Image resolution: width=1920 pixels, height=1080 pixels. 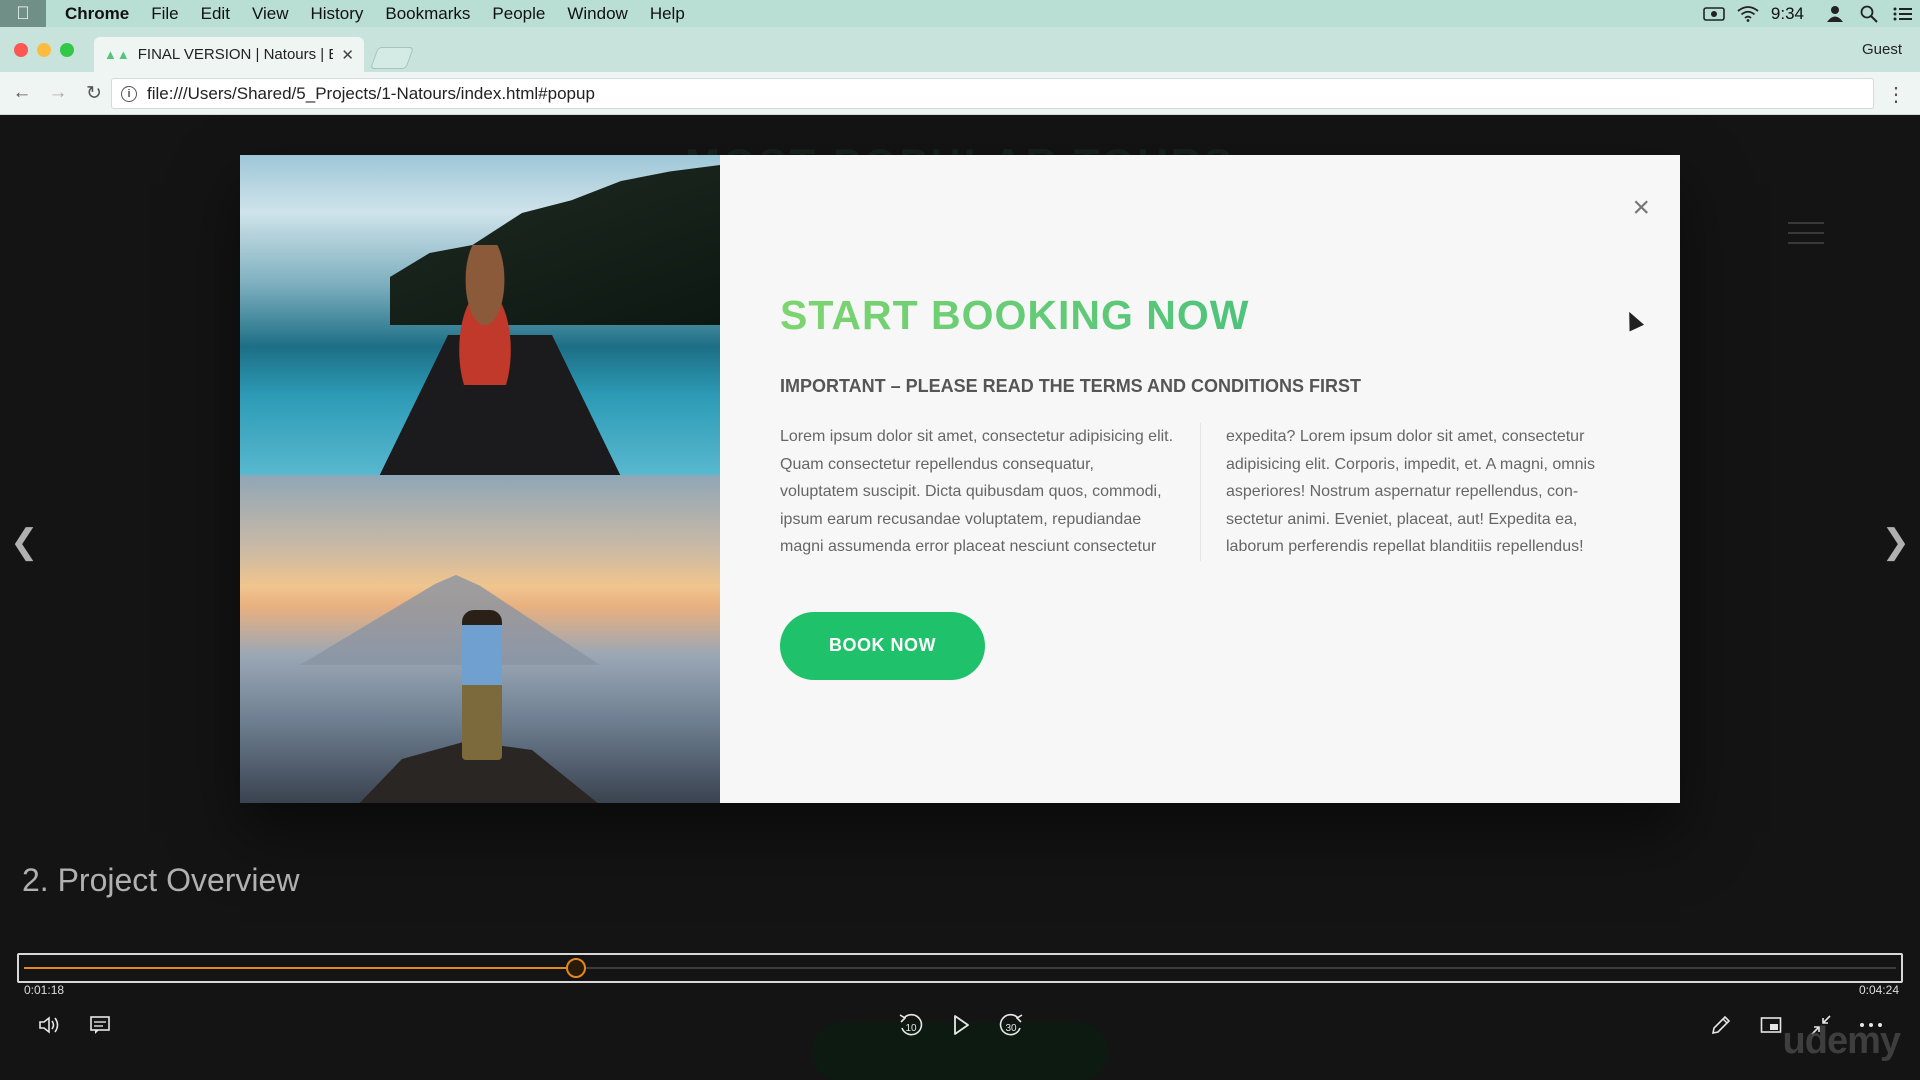 I want to click on paddler-shape, so click(x=485, y=315).